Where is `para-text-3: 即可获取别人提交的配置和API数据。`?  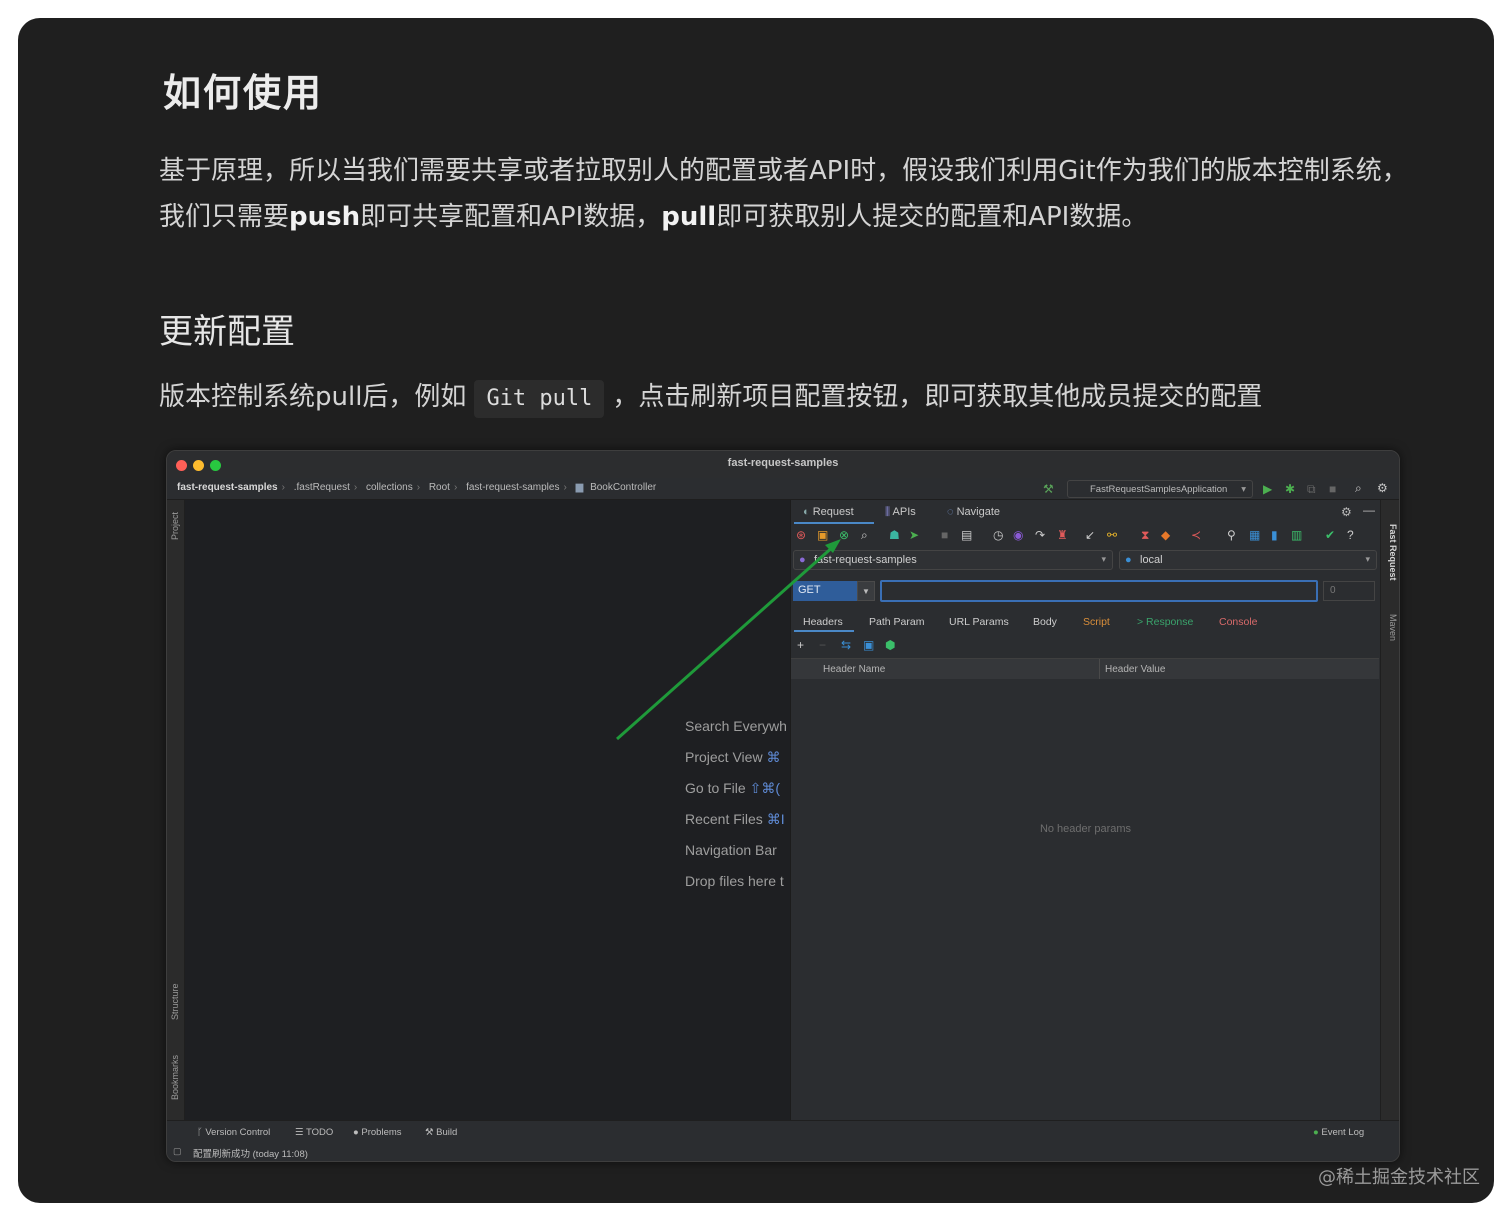 para-text-3: 即可获取别人提交的配置和API数据。 is located at coordinates (932, 217).